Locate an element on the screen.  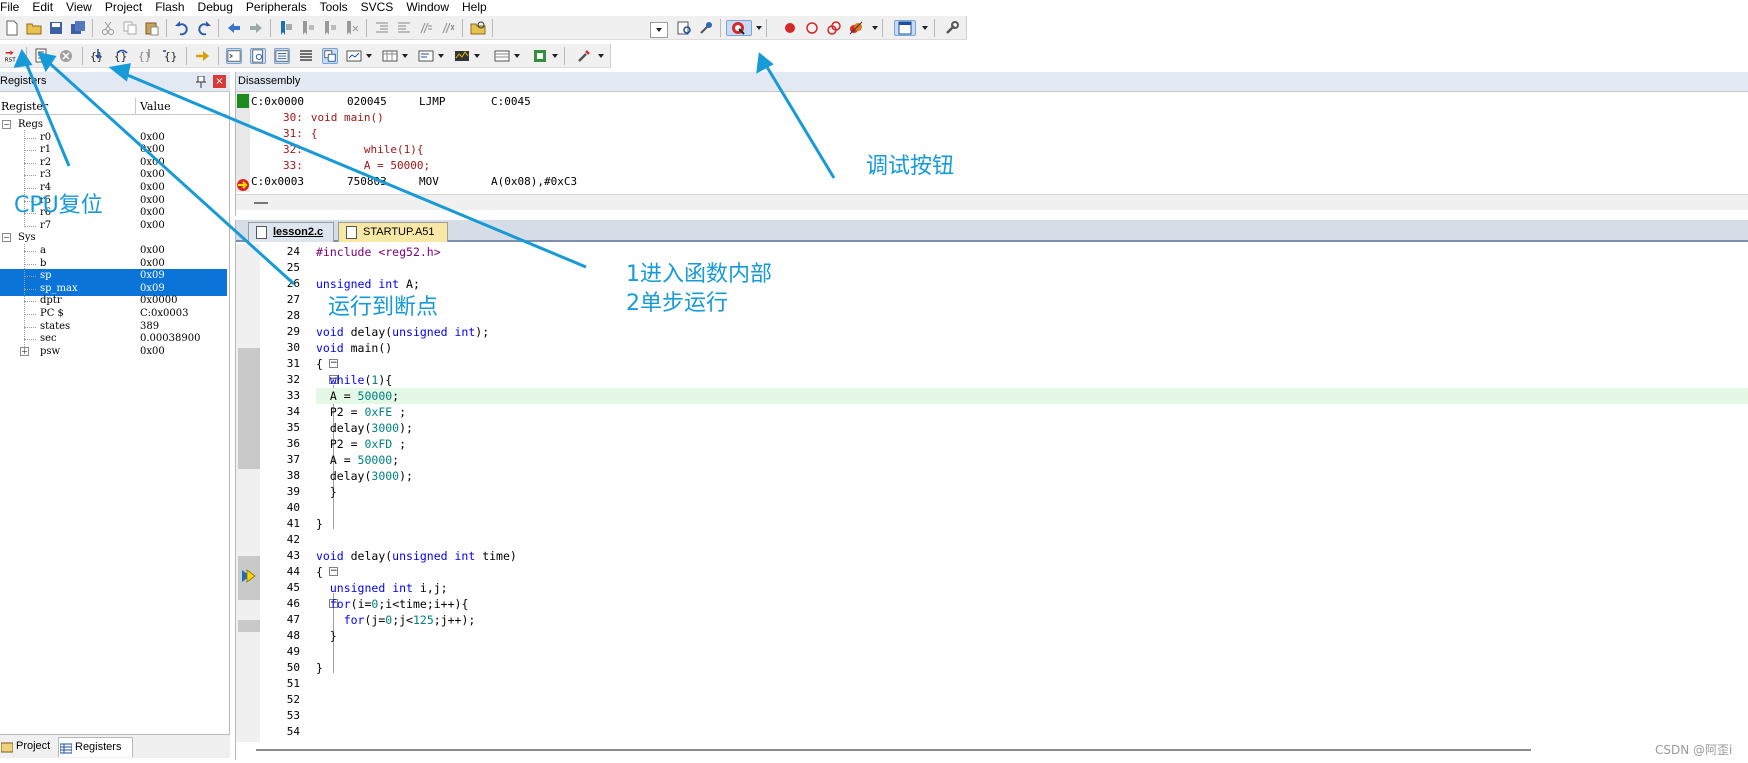
tab-lesson2-c: lesson2.c is located at coordinates (291, 232).